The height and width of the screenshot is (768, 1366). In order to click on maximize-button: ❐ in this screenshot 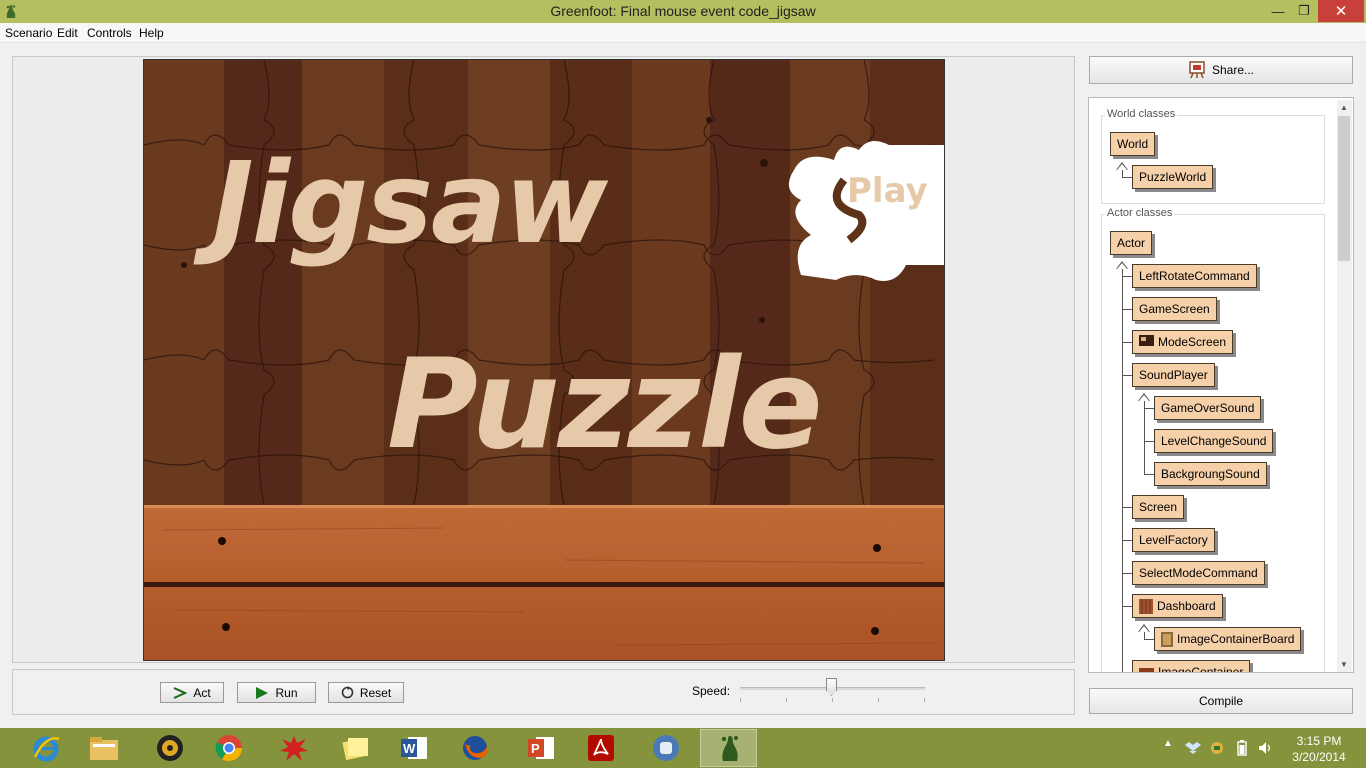, I will do `click(1304, 11)`.